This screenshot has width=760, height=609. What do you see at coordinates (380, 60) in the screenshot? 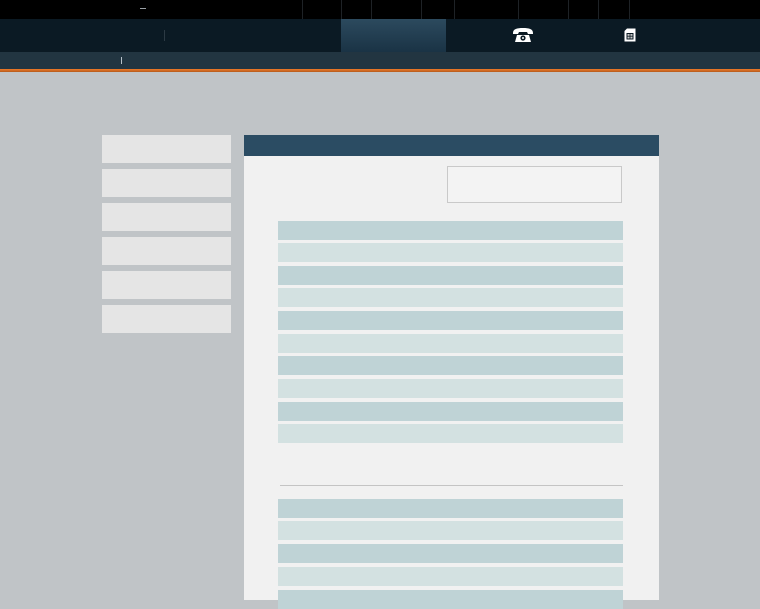
I see `sub-nav` at bounding box center [380, 60].